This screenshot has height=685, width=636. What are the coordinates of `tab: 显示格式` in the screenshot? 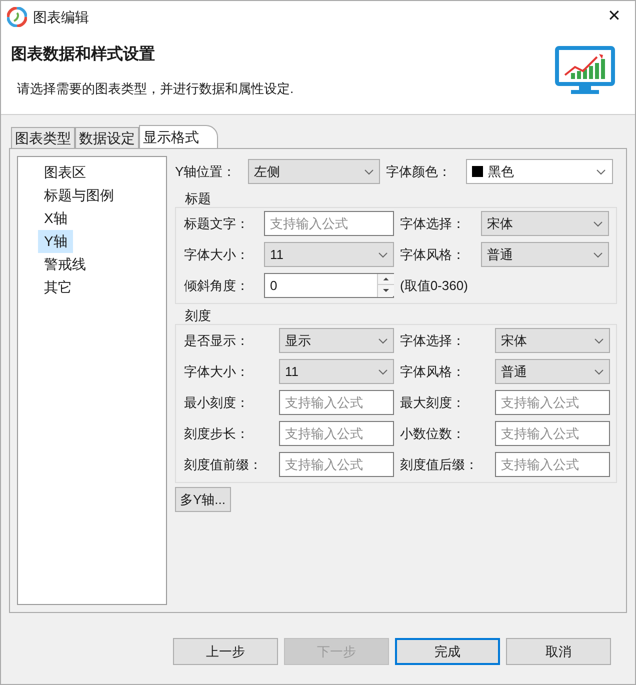 It's located at (178, 136).